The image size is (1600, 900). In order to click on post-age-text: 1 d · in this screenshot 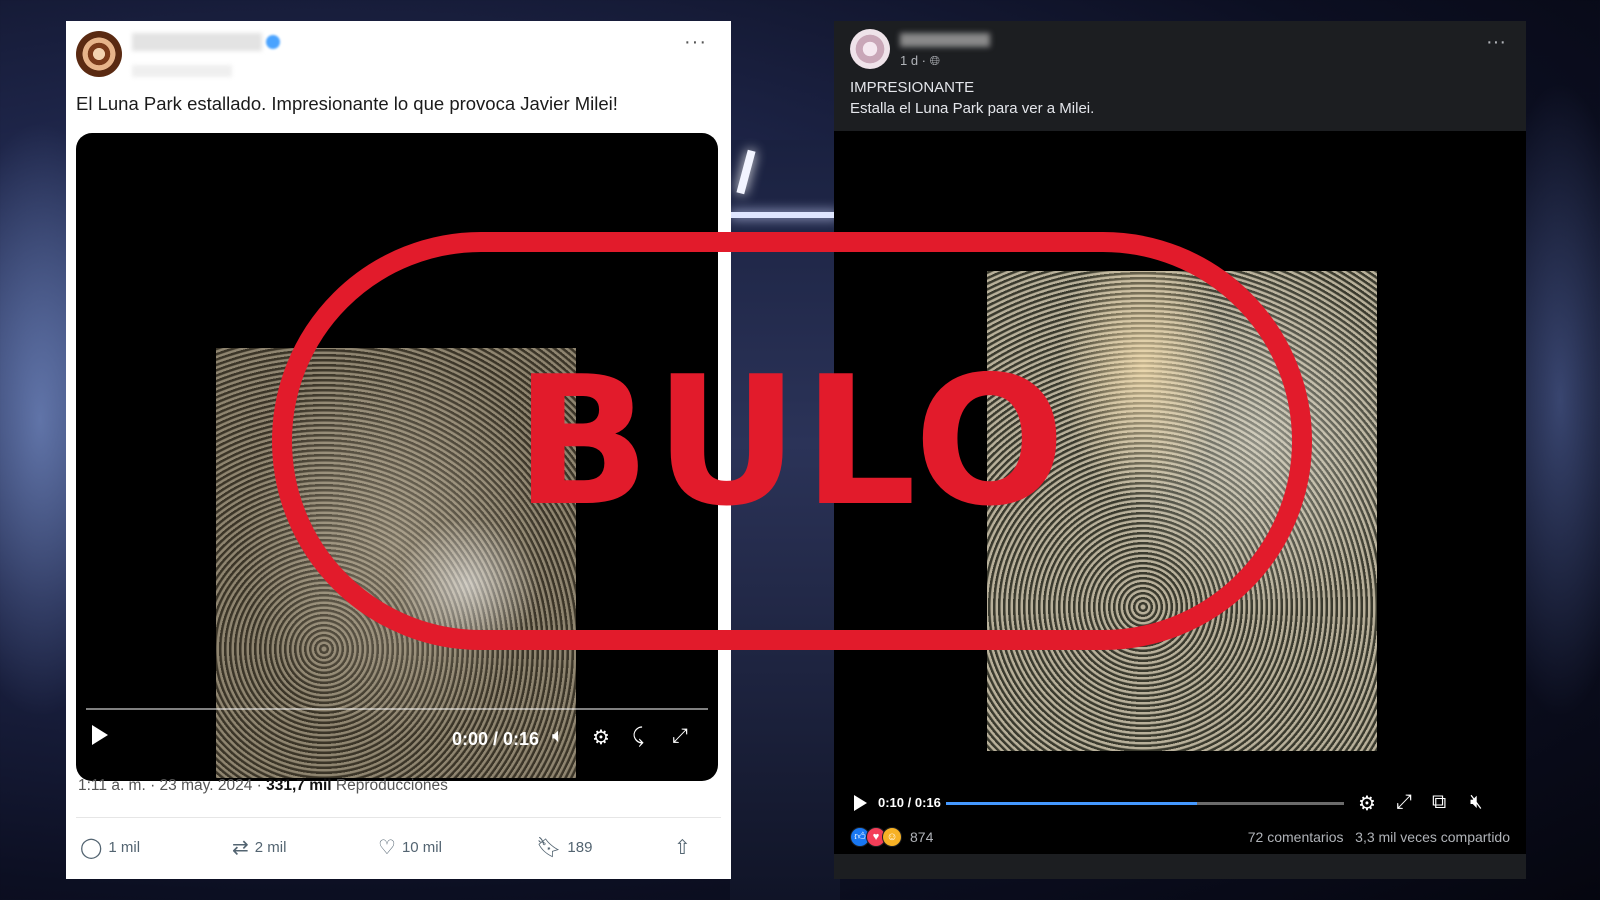, I will do `click(913, 60)`.